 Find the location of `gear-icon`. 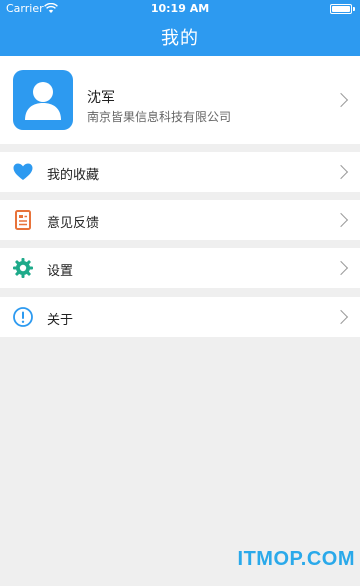

gear-icon is located at coordinates (23, 268).